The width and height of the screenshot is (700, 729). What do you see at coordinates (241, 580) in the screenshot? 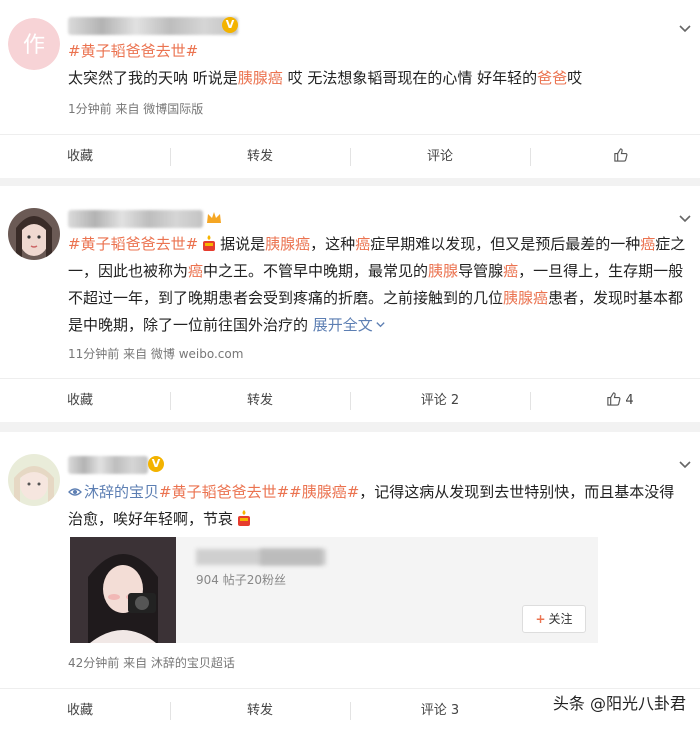
I see `card-stats: 904 帖子20粉丝` at bounding box center [241, 580].